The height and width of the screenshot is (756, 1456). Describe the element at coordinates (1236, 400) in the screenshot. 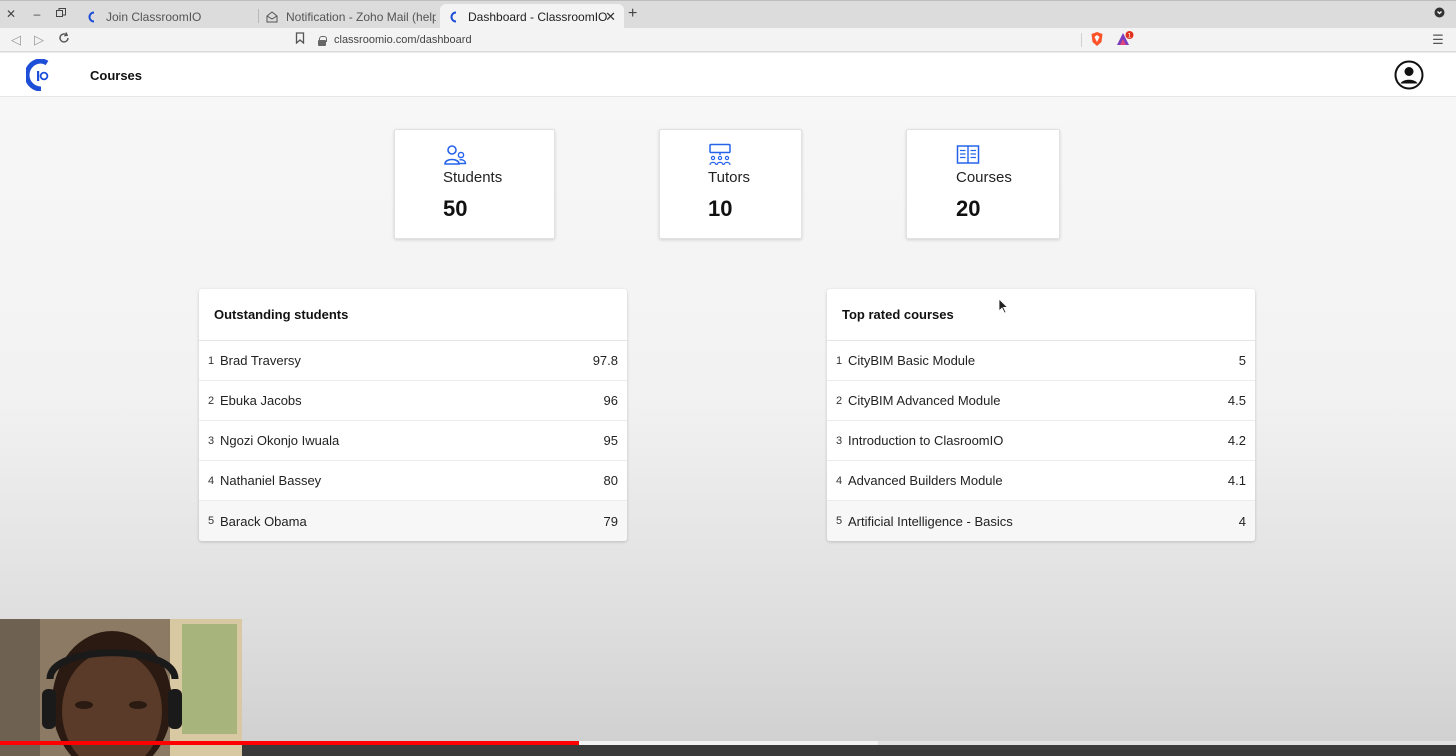

I see `course-rating: 4.5` at that location.